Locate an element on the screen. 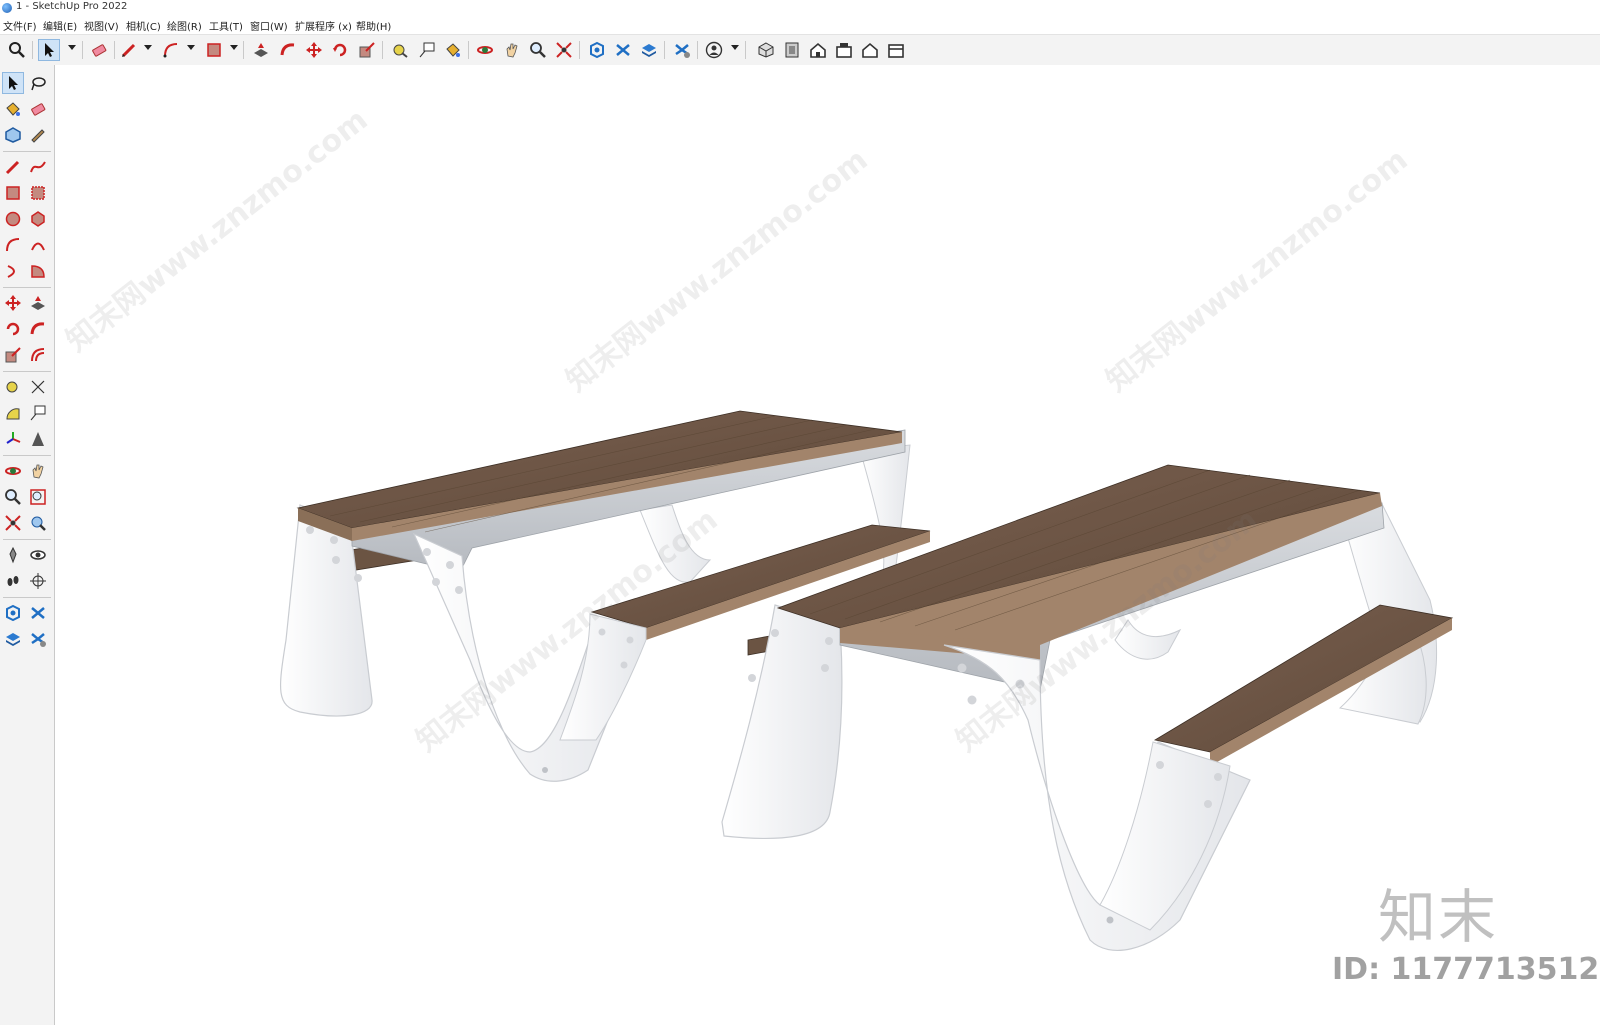  menu-camera: 相机(C) is located at coordinates (143, 25).